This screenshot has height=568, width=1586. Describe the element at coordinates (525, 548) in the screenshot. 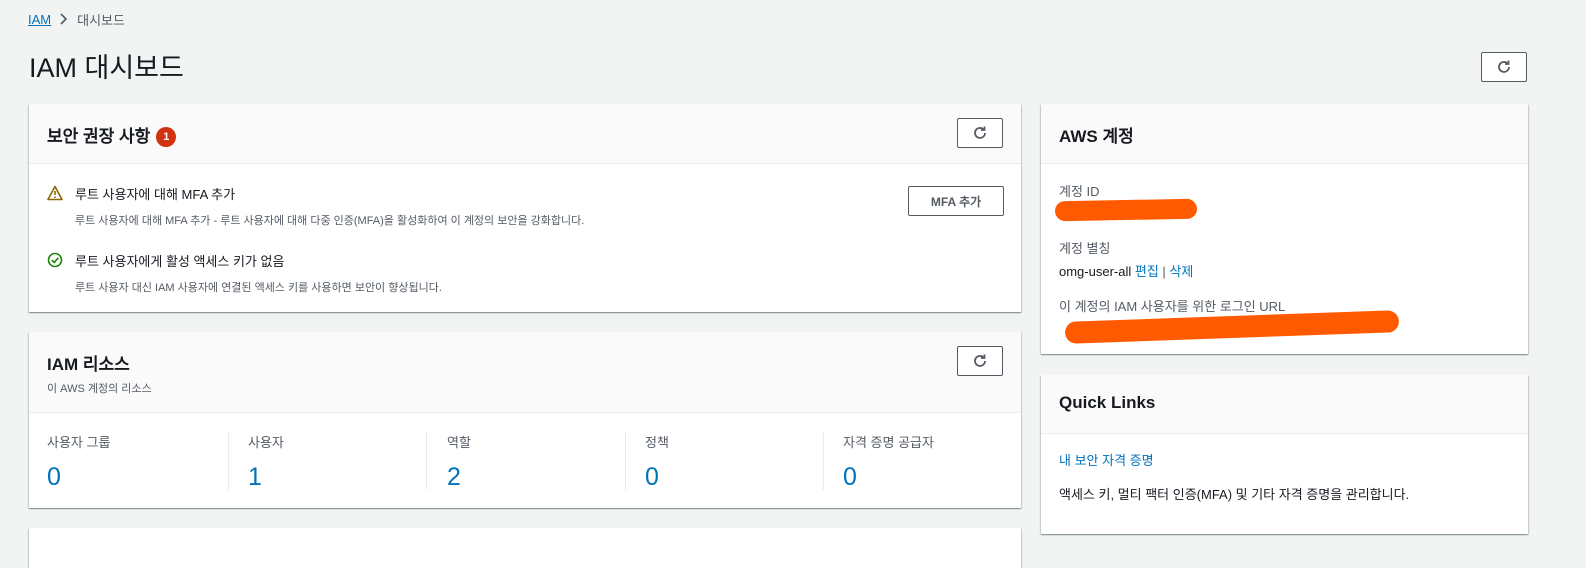

I see `next-panel-partial` at that location.